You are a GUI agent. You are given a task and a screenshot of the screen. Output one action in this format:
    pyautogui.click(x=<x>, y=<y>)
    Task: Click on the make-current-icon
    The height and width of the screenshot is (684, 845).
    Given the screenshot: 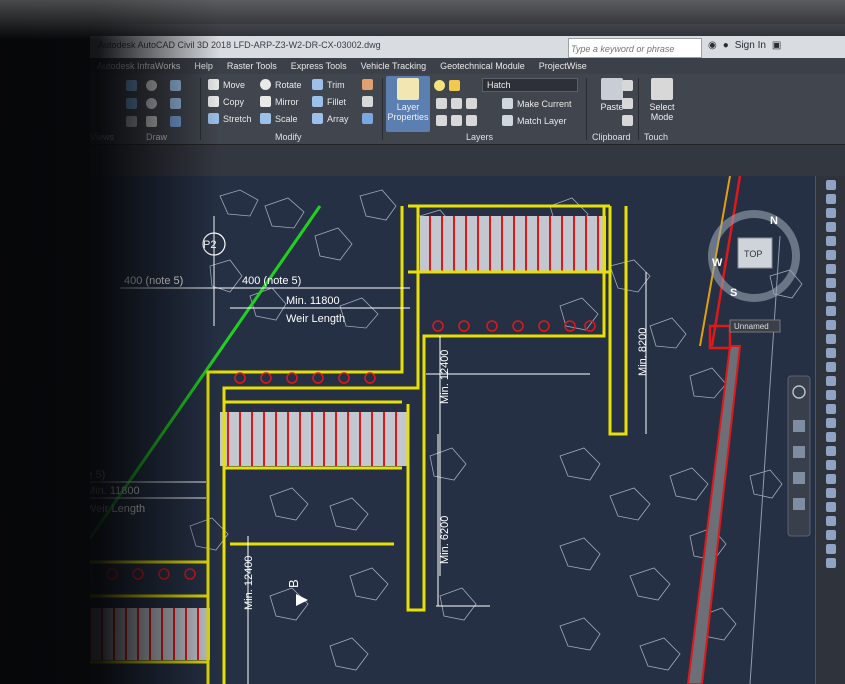 What is the action you would take?
    pyautogui.click(x=507, y=103)
    